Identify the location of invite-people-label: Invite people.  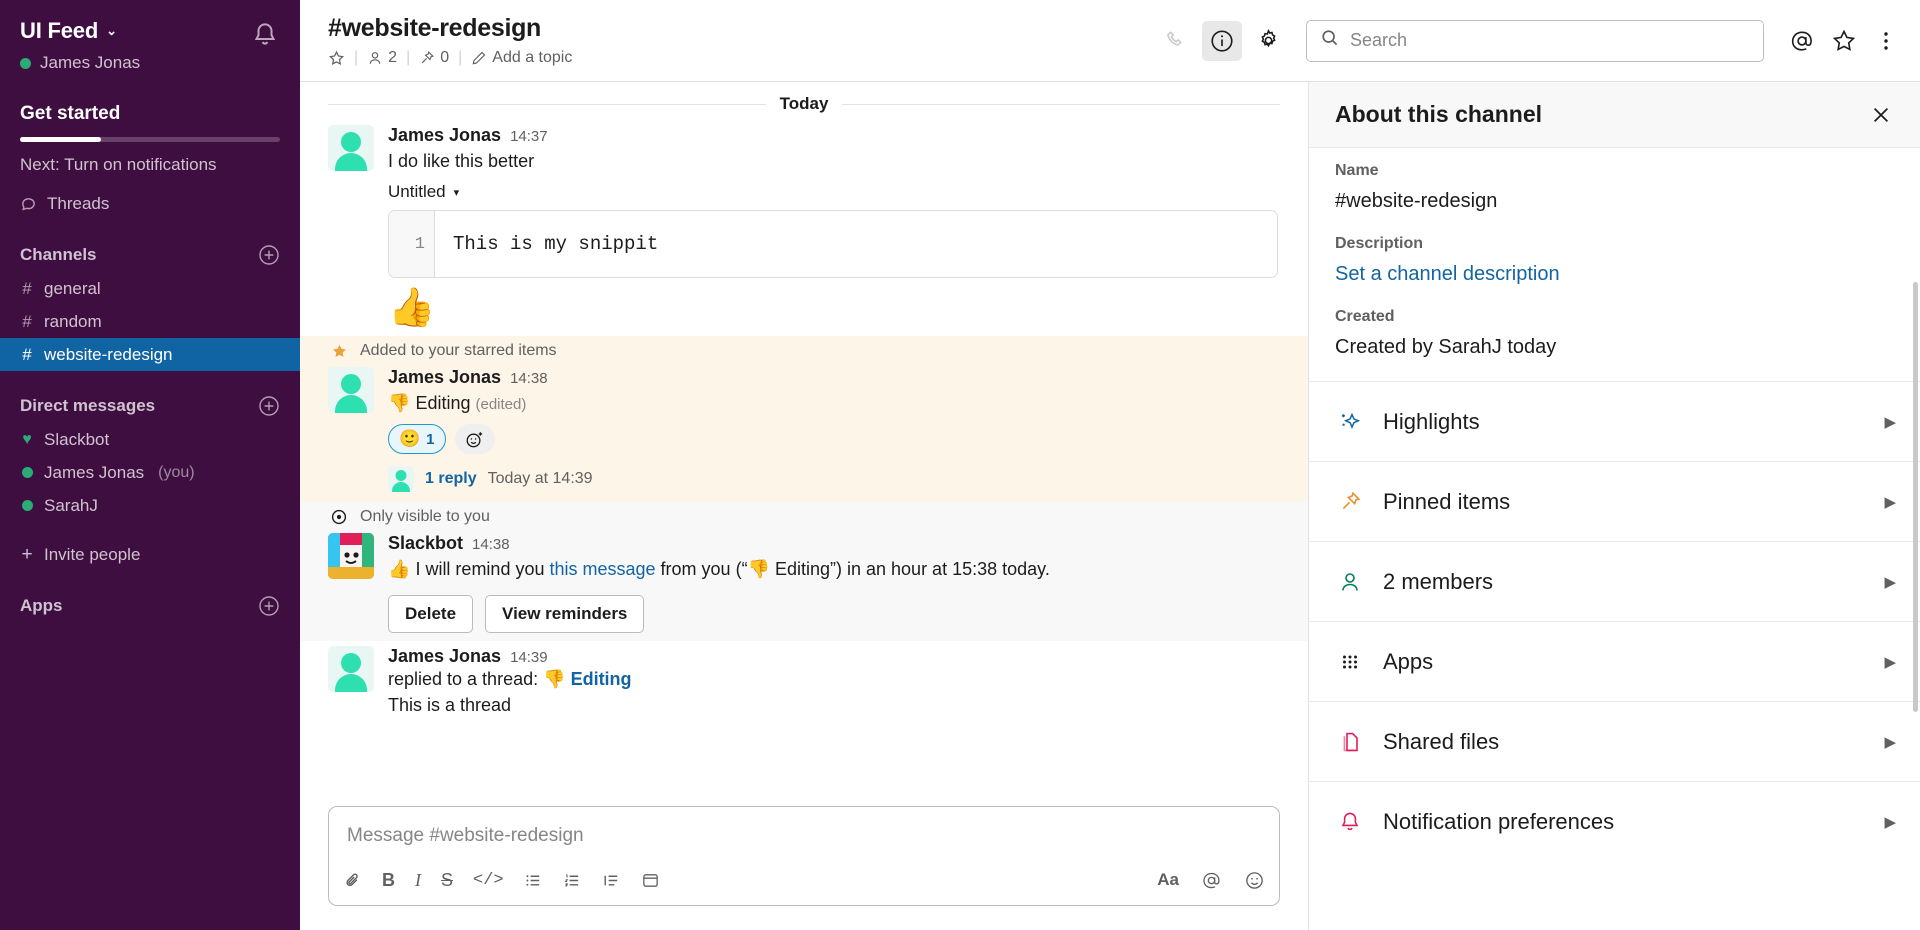
(92, 554).